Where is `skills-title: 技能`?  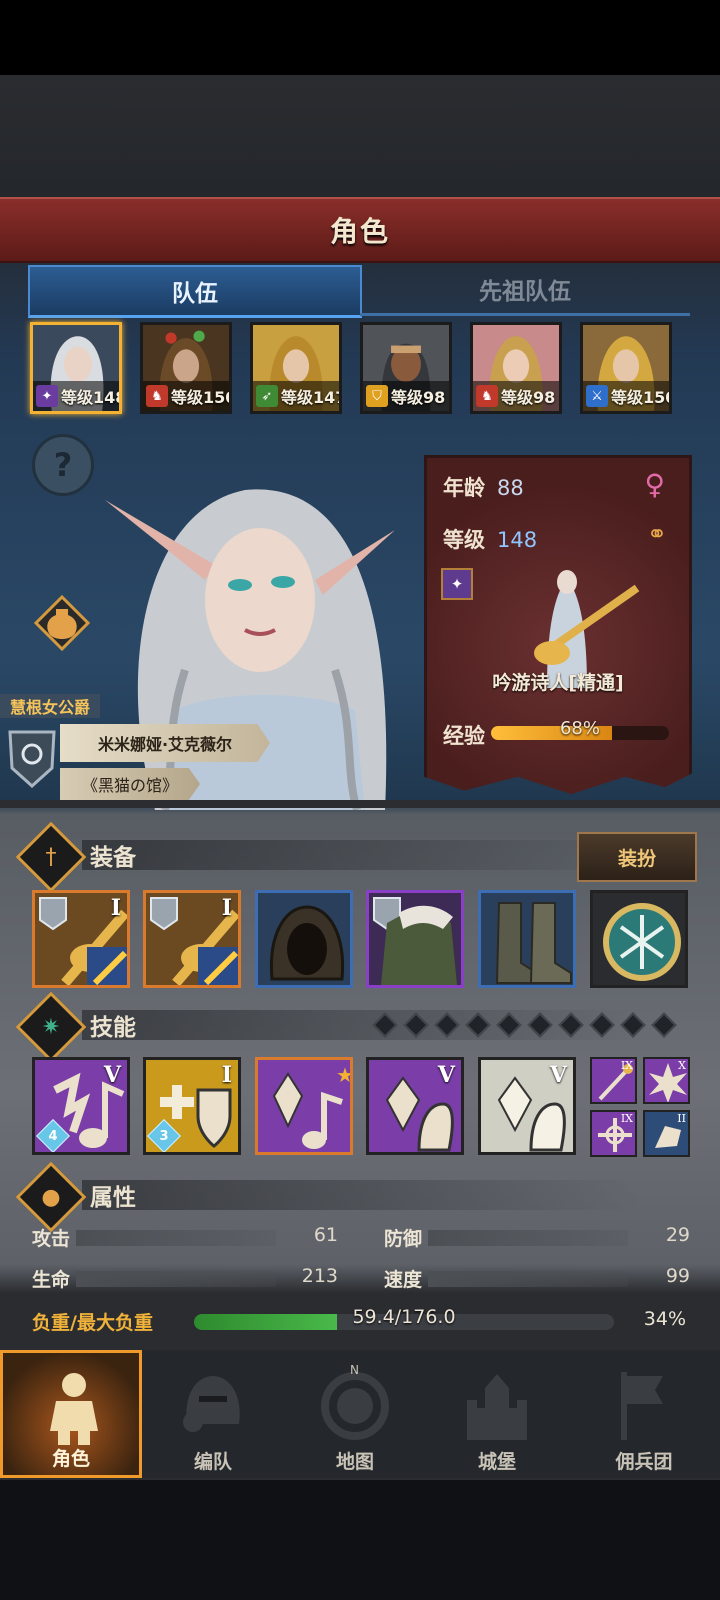 skills-title: 技能 is located at coordinates (113, 1028).